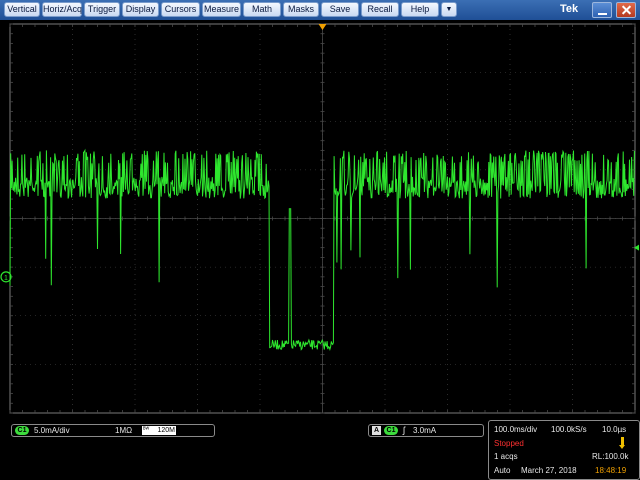 The height and width of the screenshot is (480, 640). What do you see at coordinates (124, 430) in the screenshot?
I see `input-impedance: 1MΩ` at bounding box center [124, 430].